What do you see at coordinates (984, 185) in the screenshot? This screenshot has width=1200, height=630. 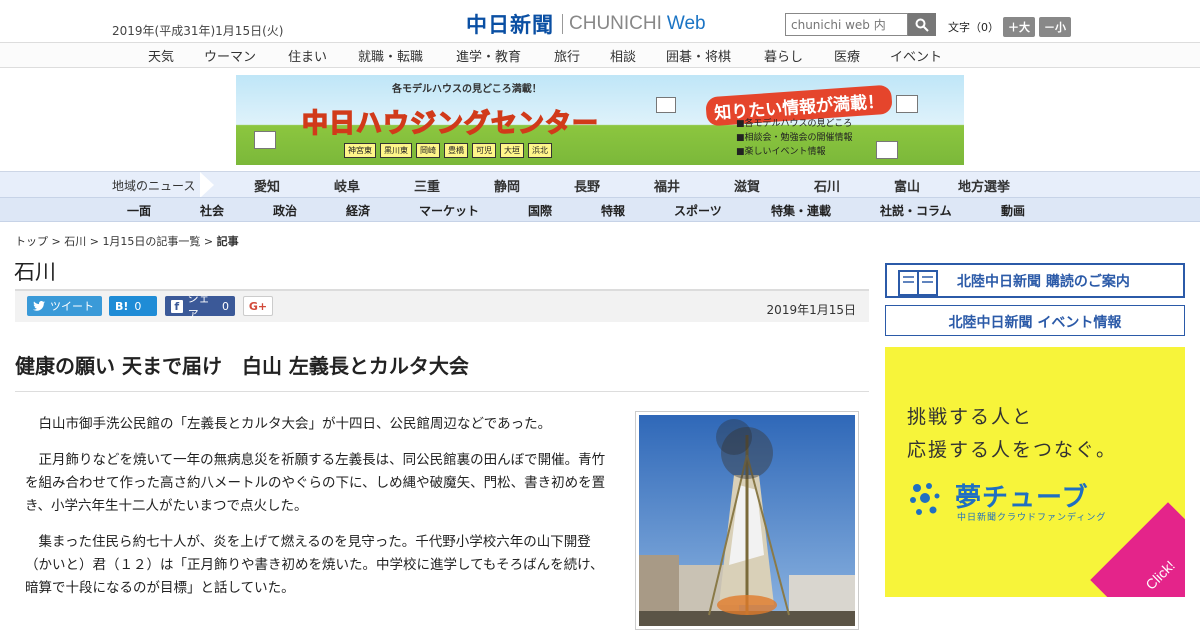 I see `region-item-local-election: 地方選挙` at bounding box center [984, 185].